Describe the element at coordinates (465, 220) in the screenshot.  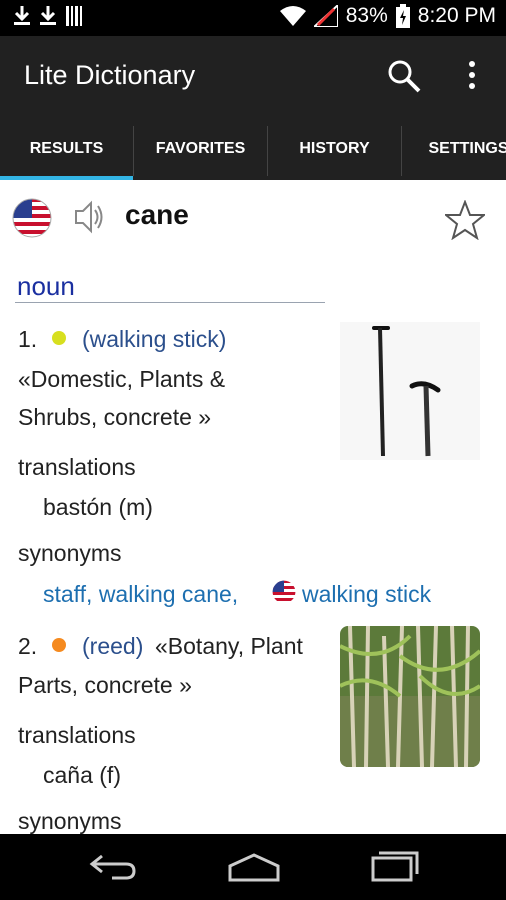
I see `favorite-star-icon` at that location.